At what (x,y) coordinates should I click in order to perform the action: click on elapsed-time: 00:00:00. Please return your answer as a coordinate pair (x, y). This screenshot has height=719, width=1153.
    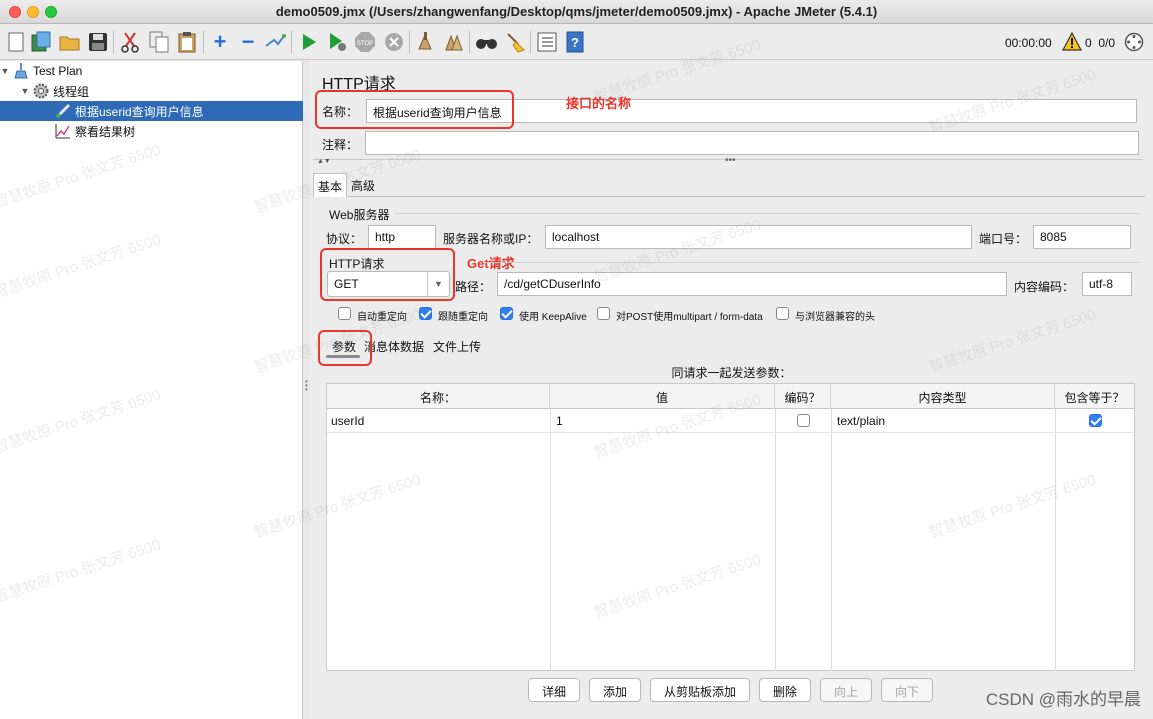
    Looking at the image, I should click on (1028, 43).